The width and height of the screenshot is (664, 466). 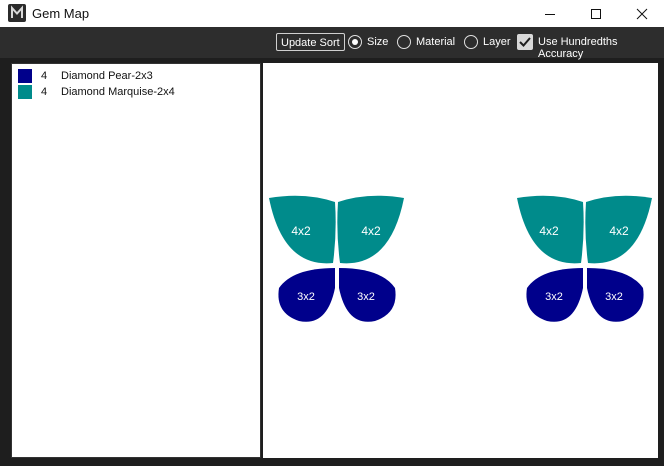 I want to click on legend-gem-name: Diamond Marquise-2x4, so click(x=118, y=92).